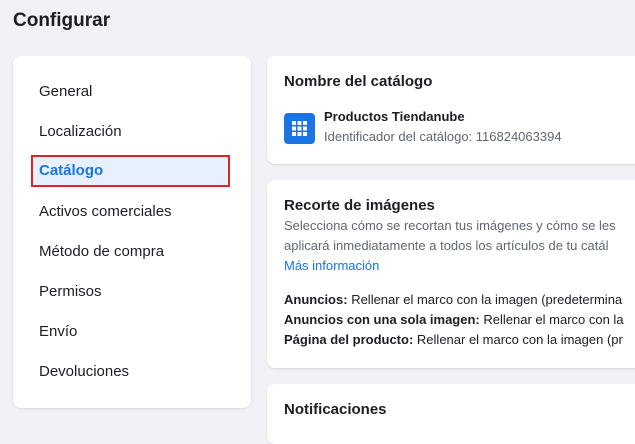 This screenshot has height=444, width=635. I want to click on crop-setting-label: Anuncios:, so click(316, 299).